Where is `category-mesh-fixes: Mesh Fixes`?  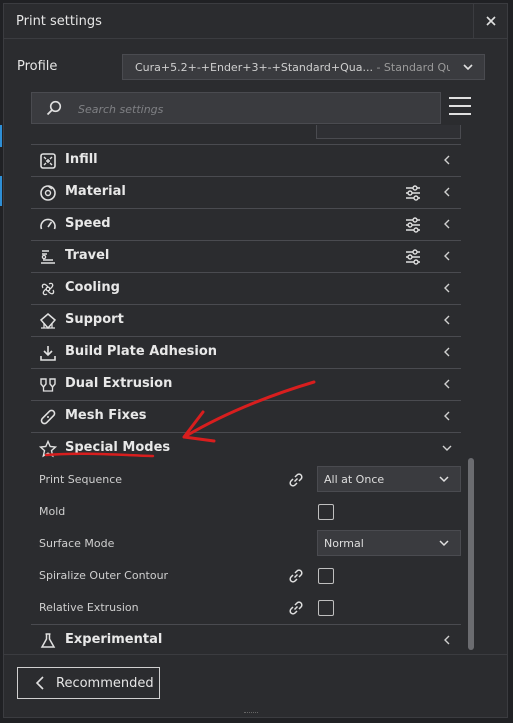
category-mesh-fixes: Mesh Fixes is located at coordinates (246, 416).